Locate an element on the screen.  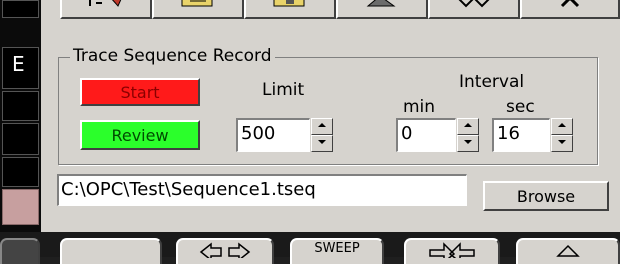
left-strip-cell-e: E is located at coordinates (20, 68).